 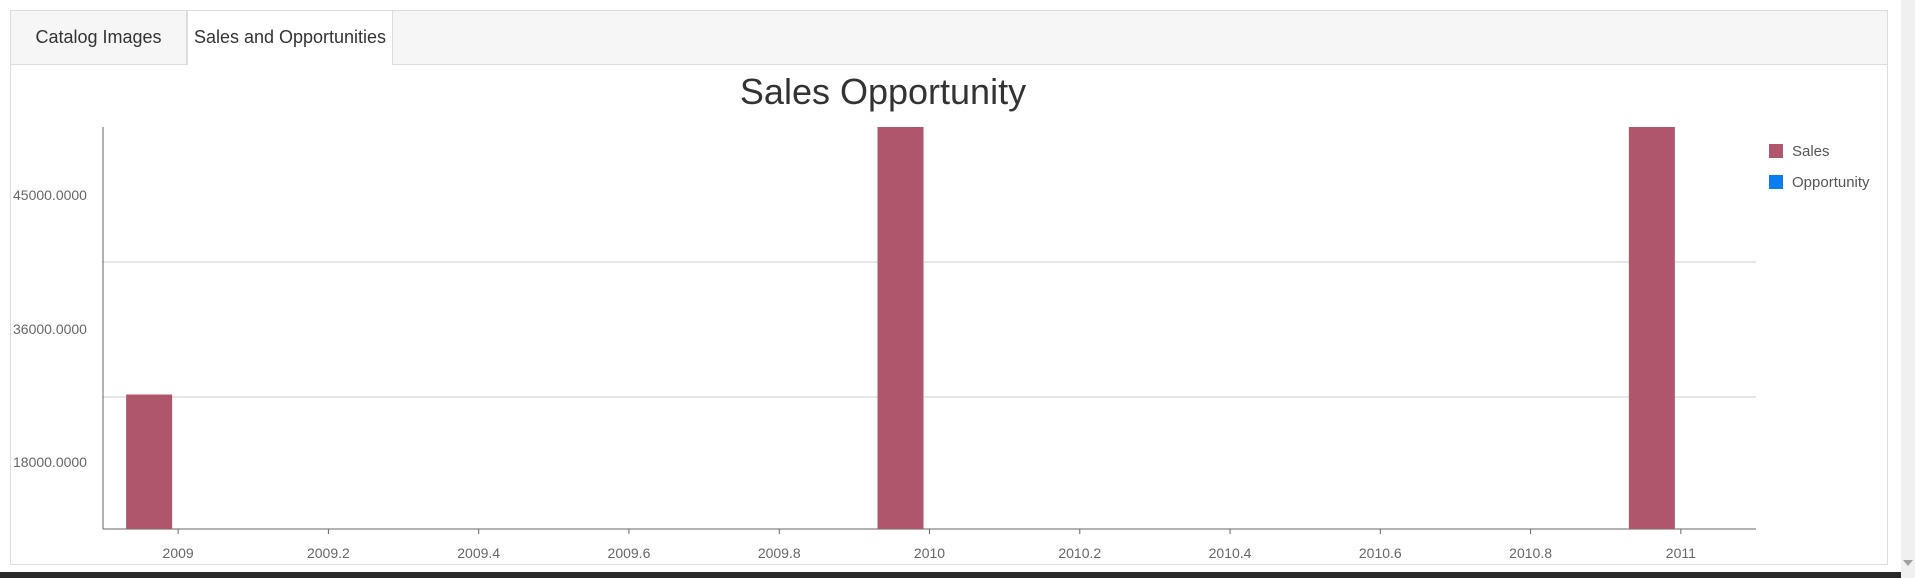 I want to click on legend-label-sales: Sales, so click(x=1811, y=151).